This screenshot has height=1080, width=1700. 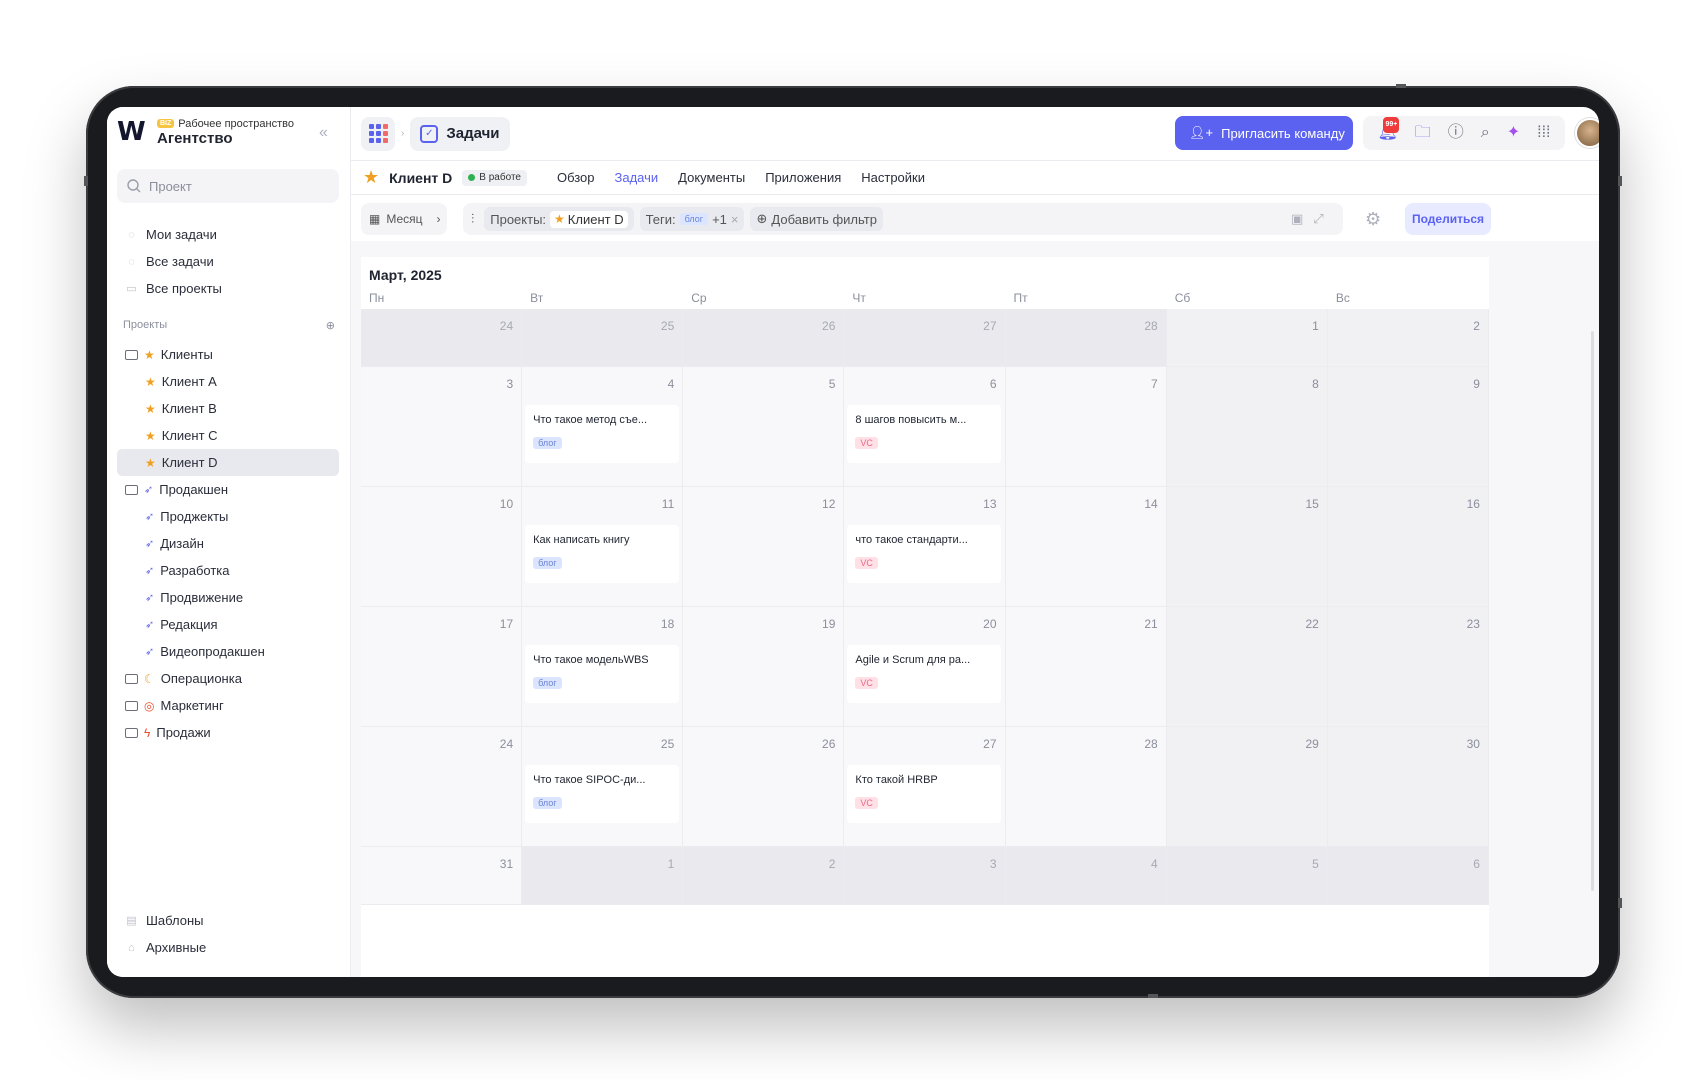 I want to click on tree-item-9: ➶ Продвижение, so click(x=228, y=597).